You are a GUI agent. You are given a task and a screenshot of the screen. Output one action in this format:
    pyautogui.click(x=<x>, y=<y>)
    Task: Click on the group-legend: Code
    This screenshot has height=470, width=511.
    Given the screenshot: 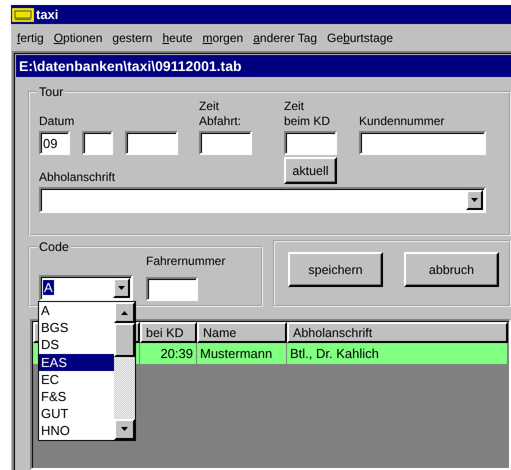 What is the action you would take?
    pyautogui.click(x=54, y=247)
    